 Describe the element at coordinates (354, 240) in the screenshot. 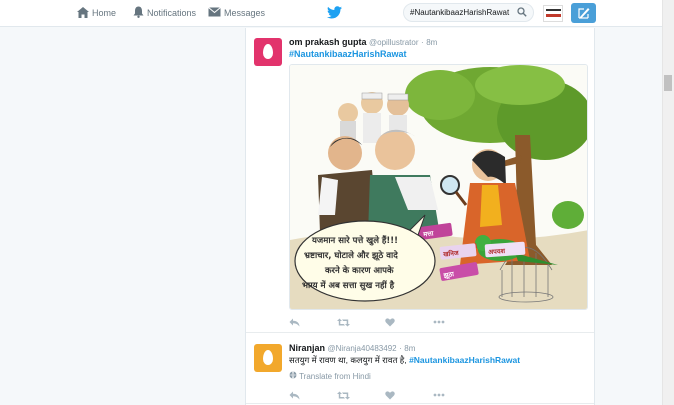

I see `speech-bubble-line: यजमान सारे पत्ते खुले हैं!!!` at that location.